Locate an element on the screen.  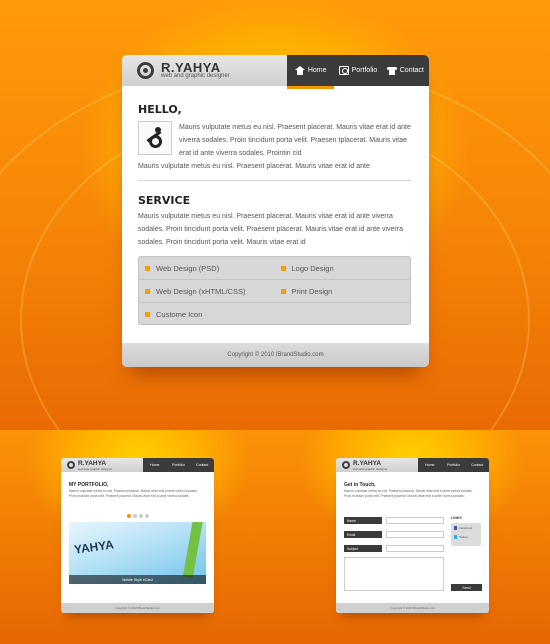
service-item: Web Design (PSD) is located at coordinates (207, 268).